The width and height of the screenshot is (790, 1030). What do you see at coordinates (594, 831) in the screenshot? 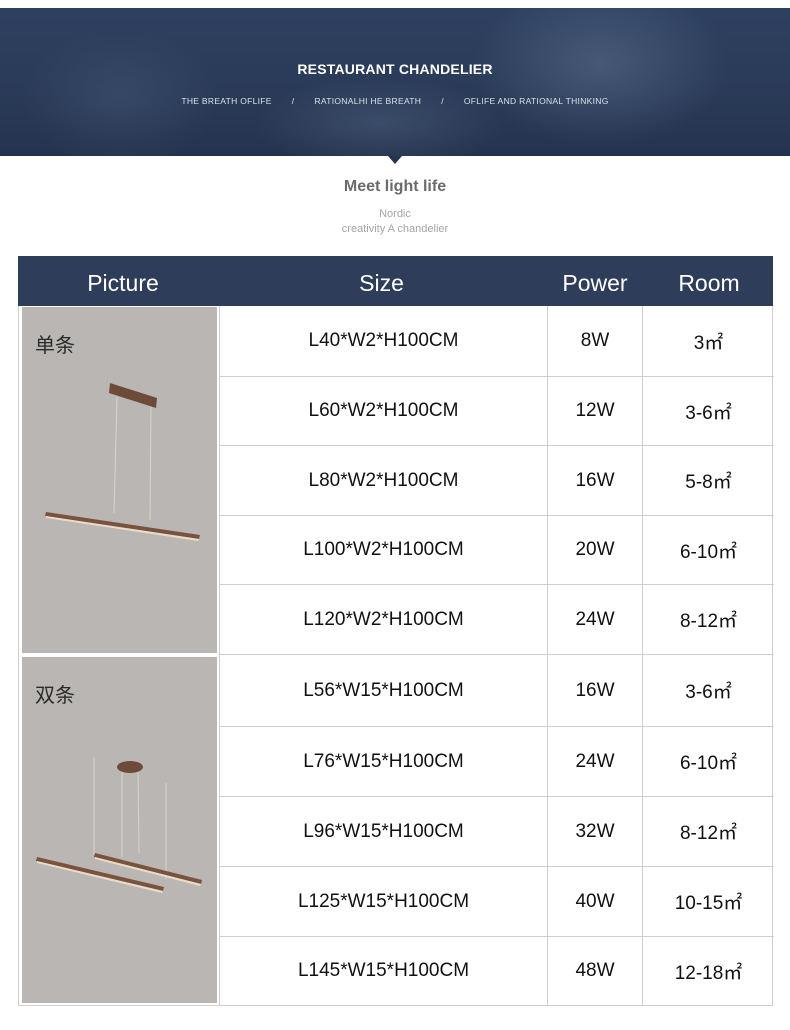
I see `power-cell: 32W` at bounding box center [594, 831].